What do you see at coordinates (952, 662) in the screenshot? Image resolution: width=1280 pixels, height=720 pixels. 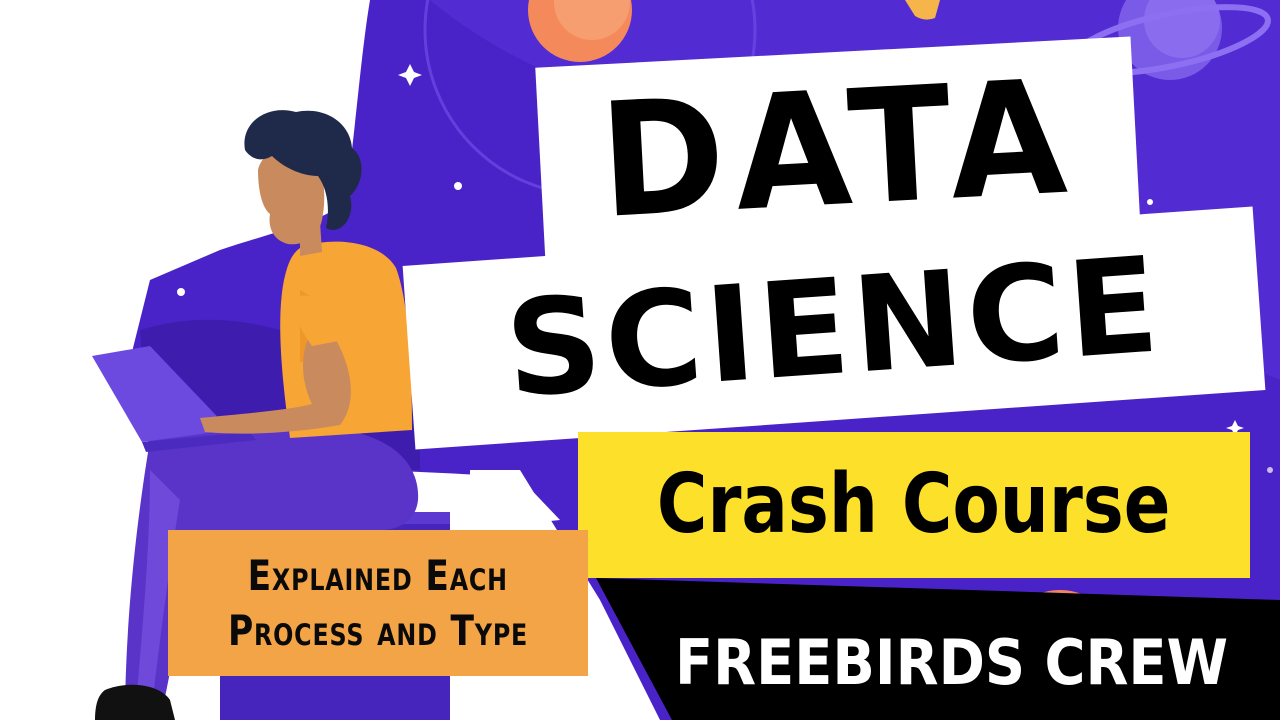 I see `brand-name: FREEBIRDS CREW` at bounding box center [952, 662].